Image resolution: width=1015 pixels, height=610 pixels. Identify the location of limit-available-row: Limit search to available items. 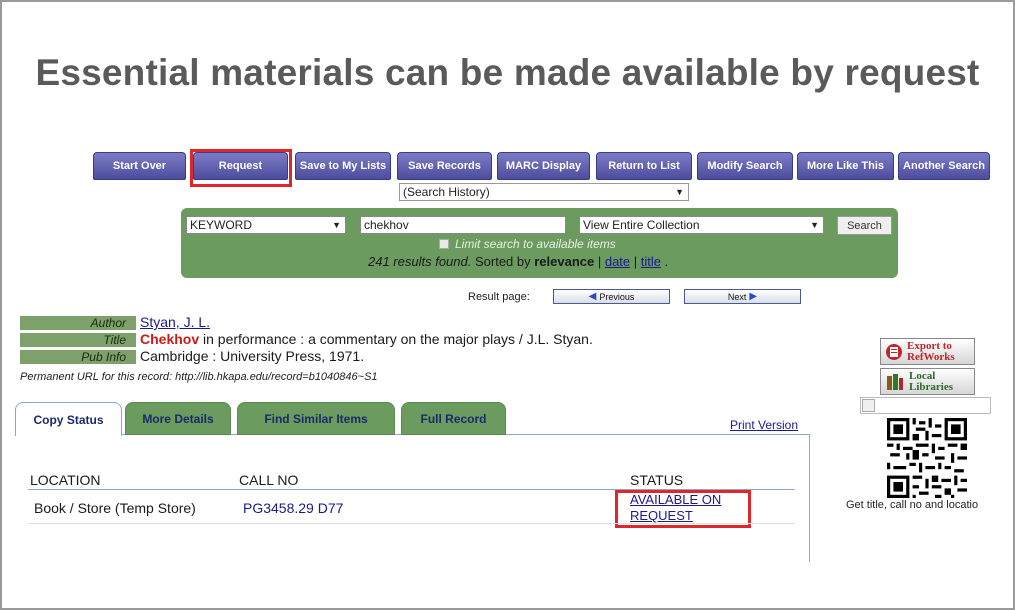
(527, 244).